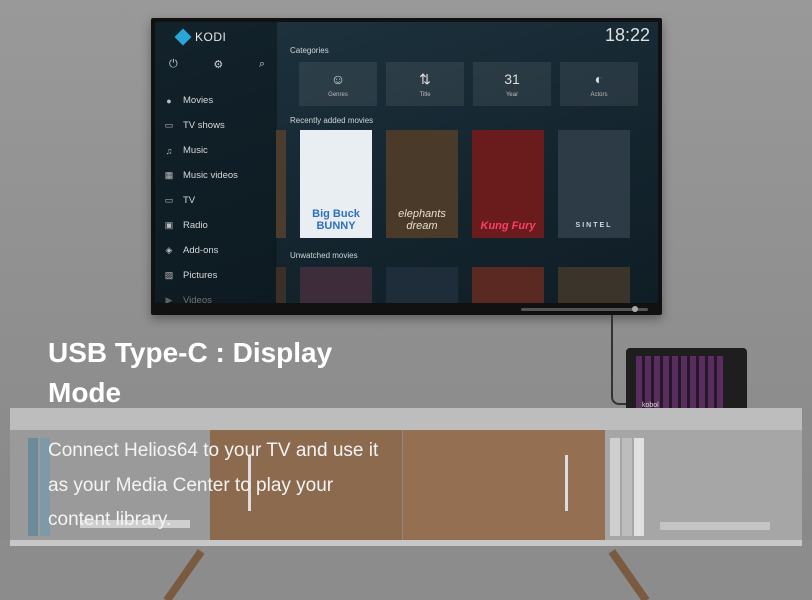 The width and height of the screenshot is (812, 600). Describe the element at coordinates (584, 309) in the screenshot. I see `tv-stand-bar` at that location.